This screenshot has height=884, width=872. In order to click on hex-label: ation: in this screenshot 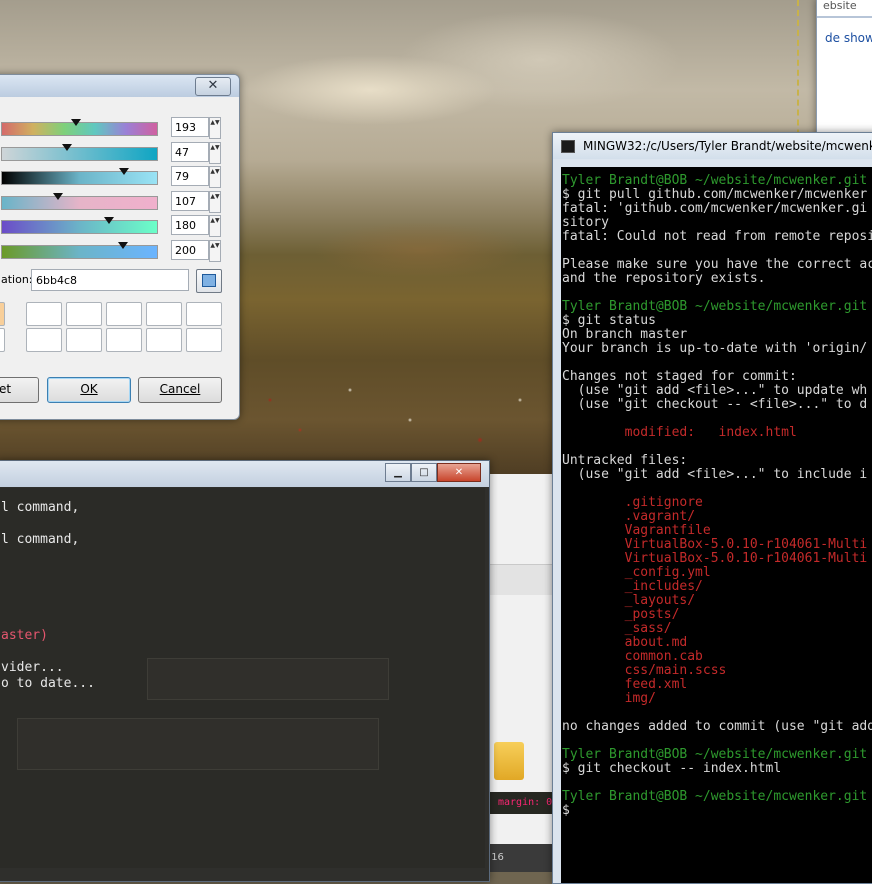, I will do `click(17, 279)`.